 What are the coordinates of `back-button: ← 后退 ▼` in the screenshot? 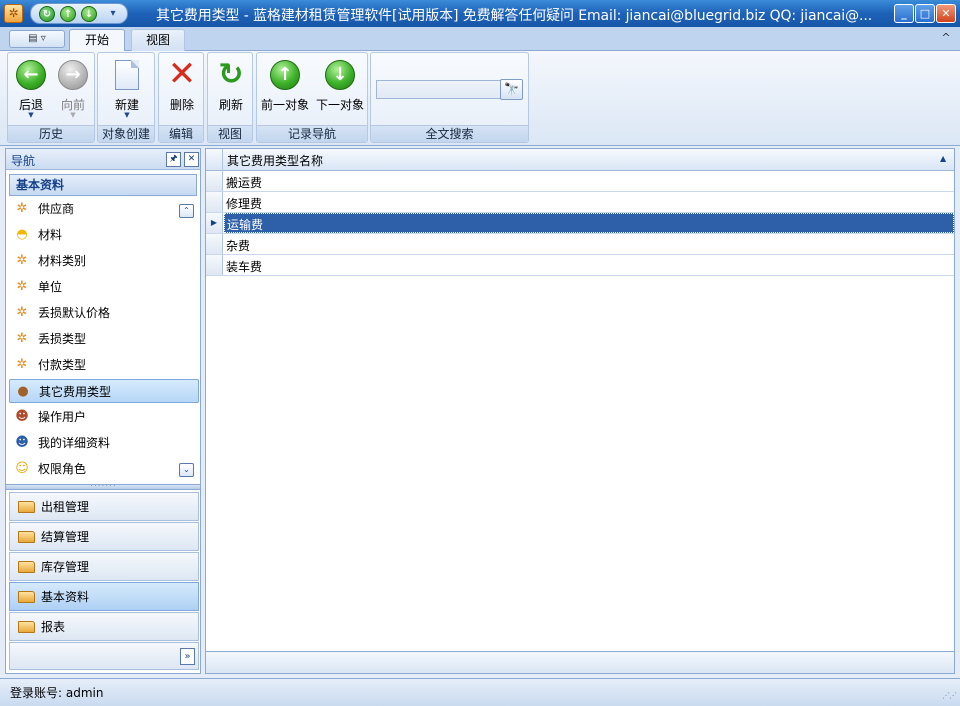 It's located at (31, 92).